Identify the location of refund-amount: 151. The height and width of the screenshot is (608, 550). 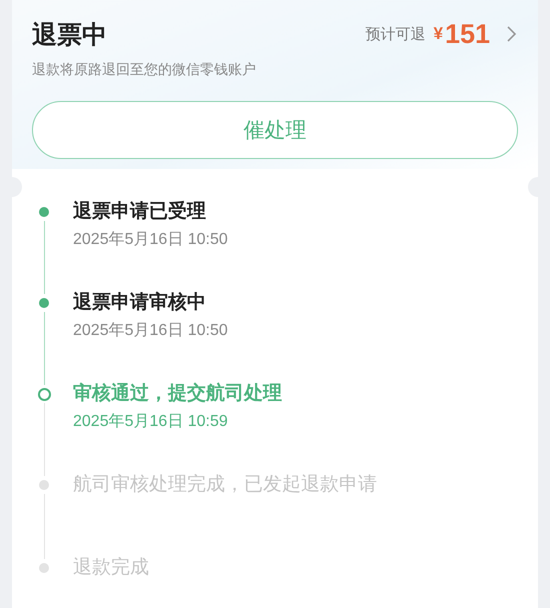
(467, 34).